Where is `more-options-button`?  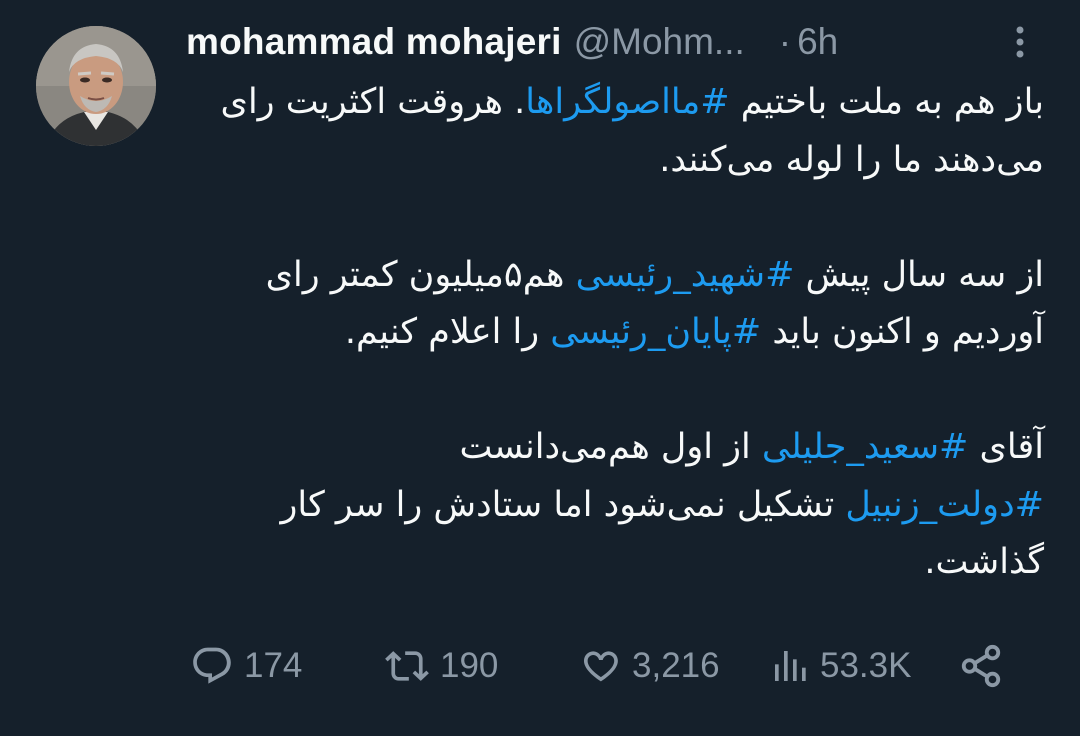 more-options-button is located at coordinates (1020, 42).